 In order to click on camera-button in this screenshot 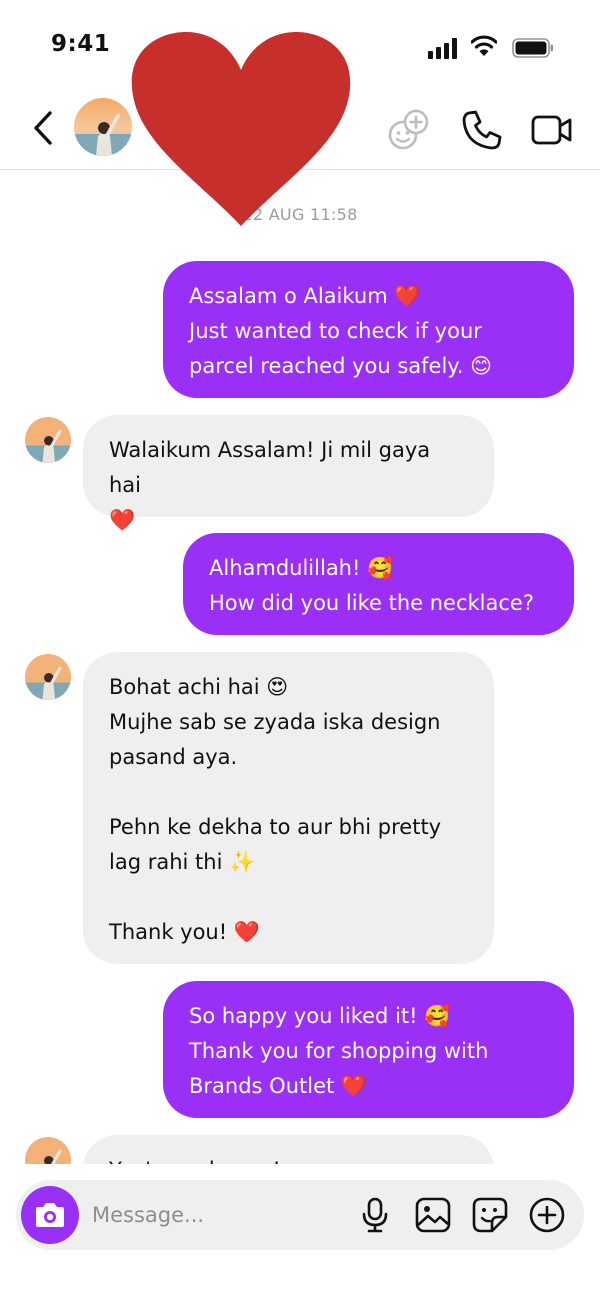, I will do `click(50, 1215)`.